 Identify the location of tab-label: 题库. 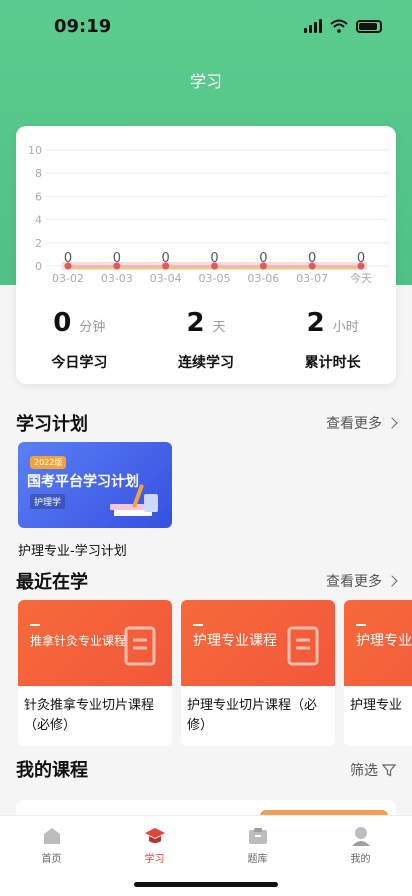
(257, 859).